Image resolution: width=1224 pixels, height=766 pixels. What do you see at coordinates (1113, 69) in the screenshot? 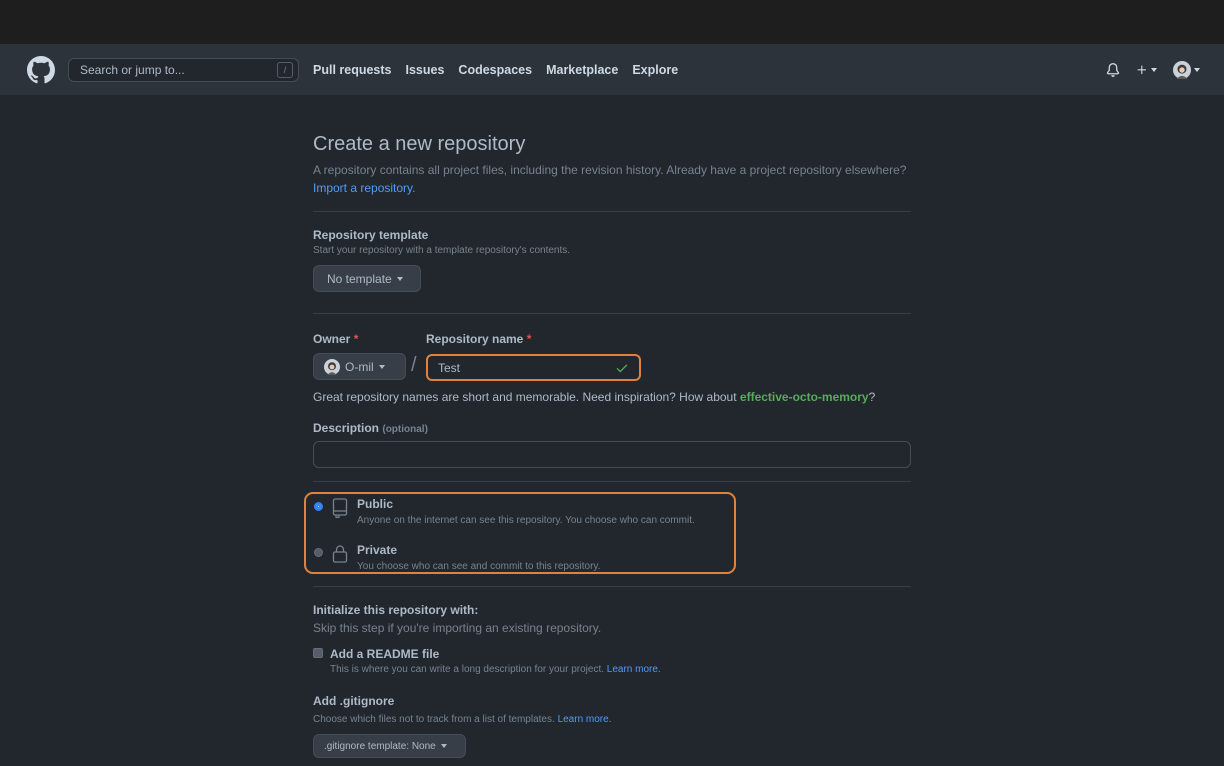
I see `notifications-bell-icon` at bounding box center [1113, 69].